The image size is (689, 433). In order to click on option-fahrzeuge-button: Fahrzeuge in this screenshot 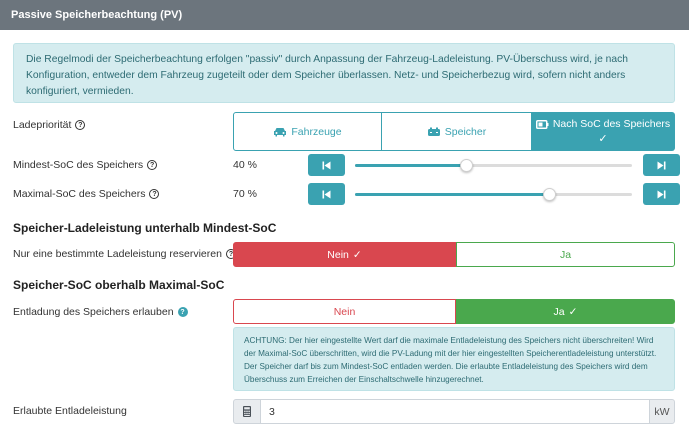, I will do `click(307, 131)`.